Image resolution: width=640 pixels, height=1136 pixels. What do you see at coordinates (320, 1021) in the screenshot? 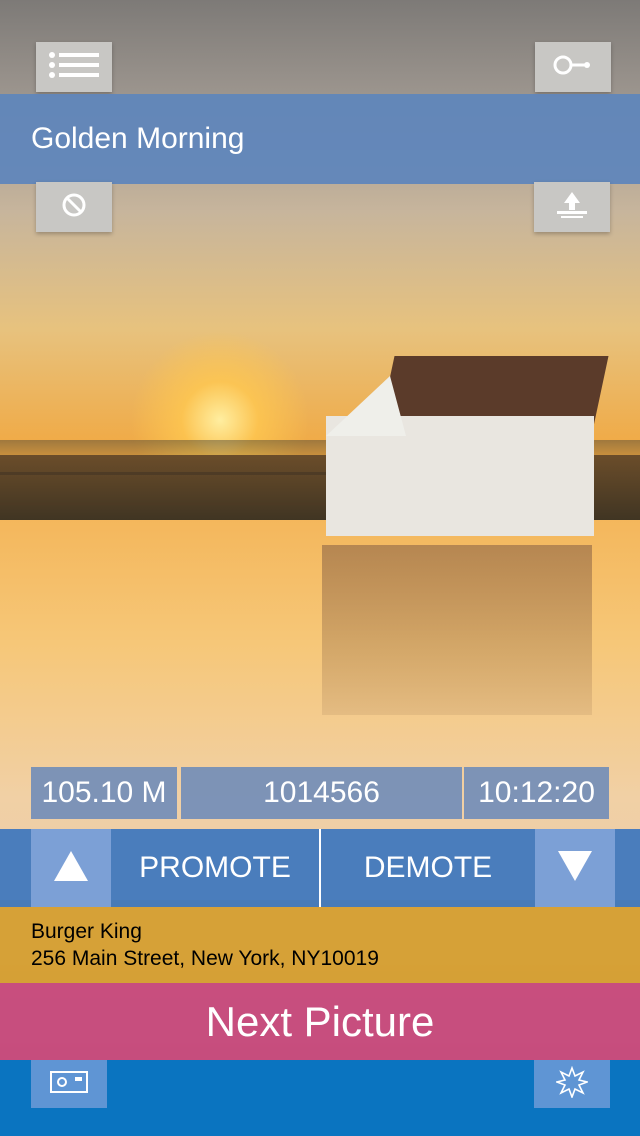
I see `next-picture-button: Next Picture` at bounding box center [320, 1021].